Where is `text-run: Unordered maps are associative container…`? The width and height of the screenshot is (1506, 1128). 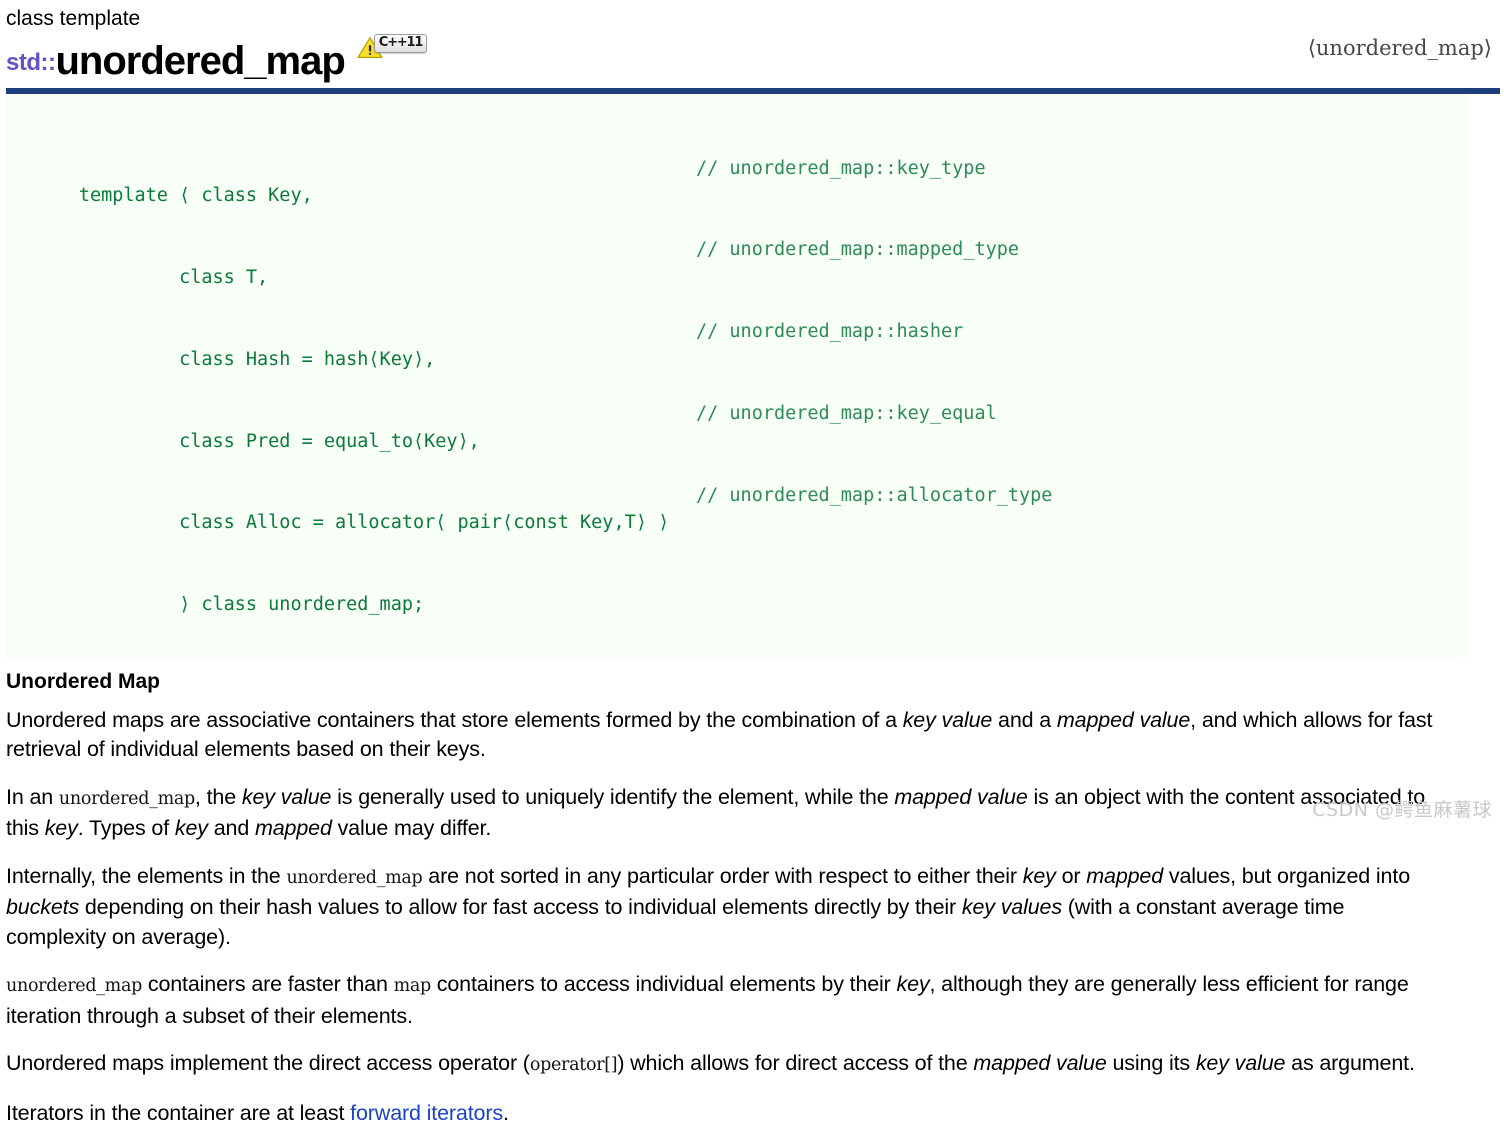
text-run: Unordered maps are associative container… is located at coordinates (454, 719).